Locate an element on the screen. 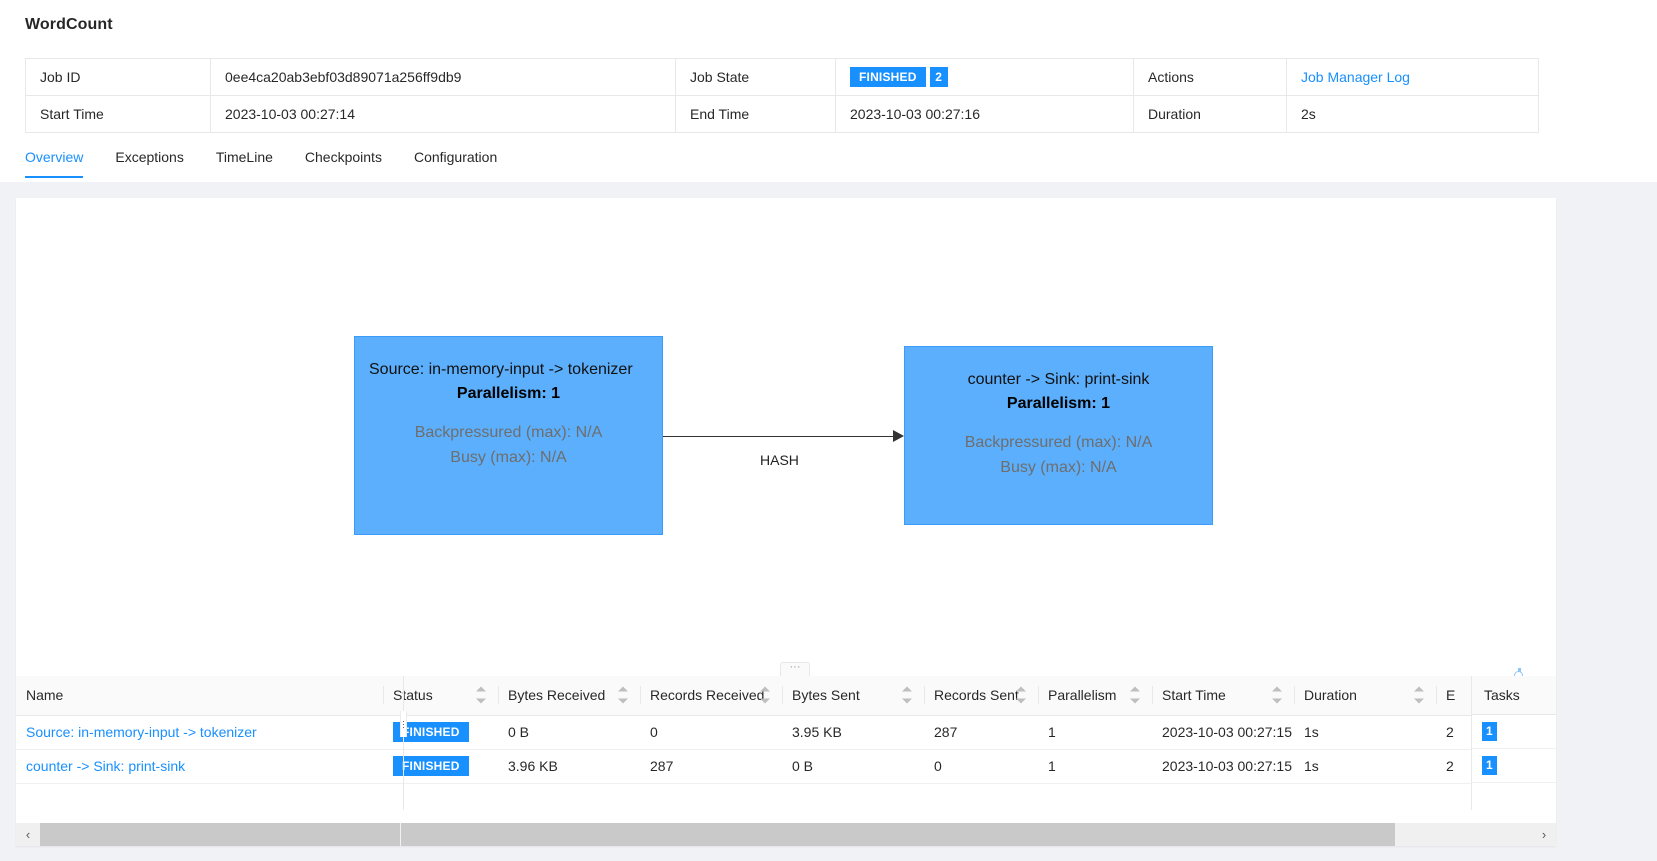  column-header-records-received: Records Received is located at coordinates (711, 696).